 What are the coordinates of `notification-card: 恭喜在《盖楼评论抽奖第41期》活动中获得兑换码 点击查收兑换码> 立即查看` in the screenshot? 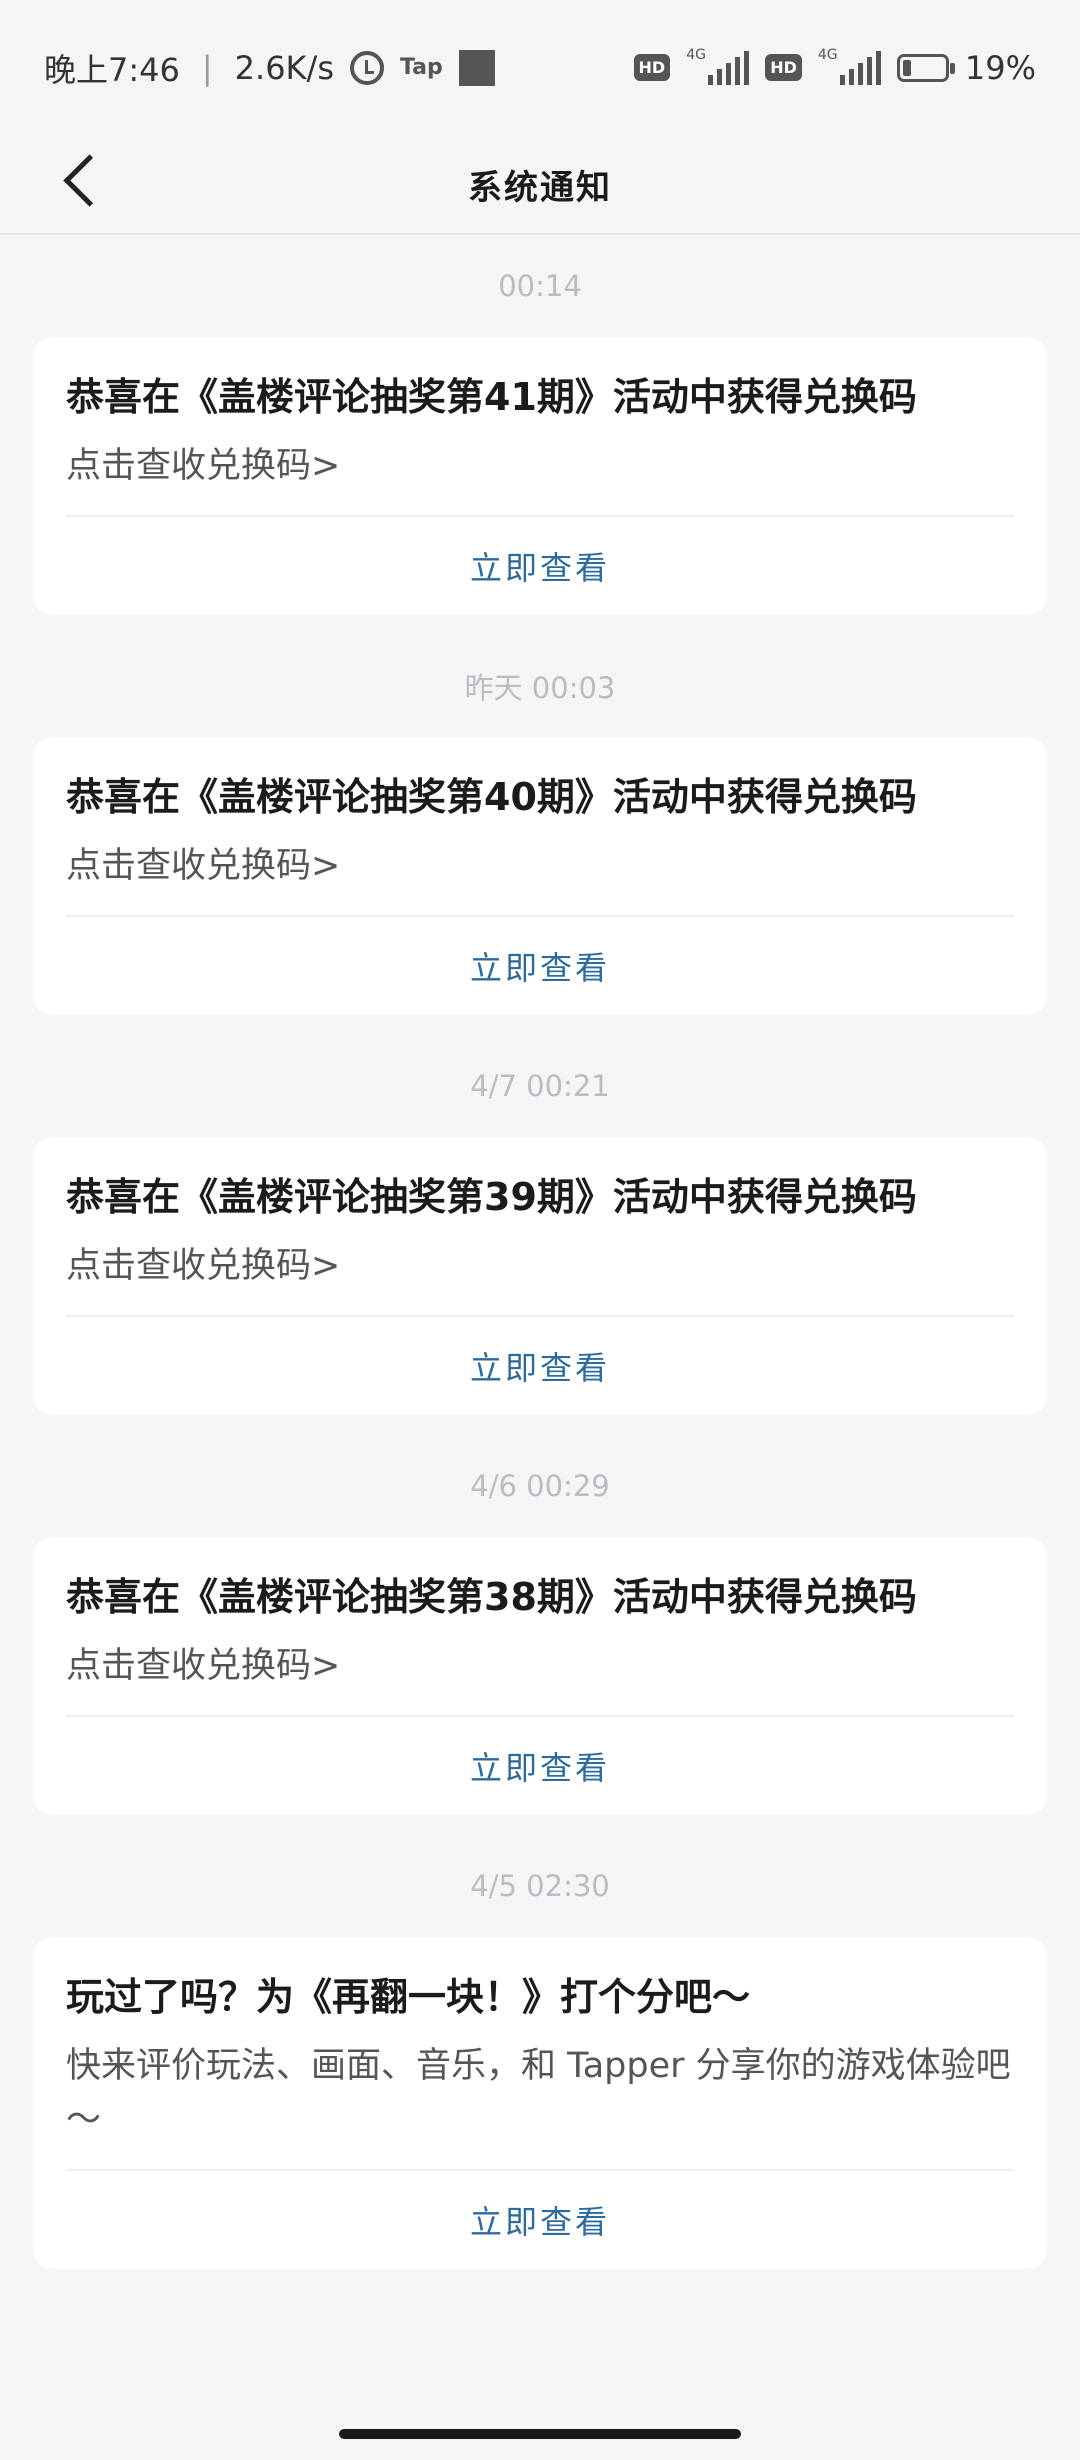 It's located at (540, 476).